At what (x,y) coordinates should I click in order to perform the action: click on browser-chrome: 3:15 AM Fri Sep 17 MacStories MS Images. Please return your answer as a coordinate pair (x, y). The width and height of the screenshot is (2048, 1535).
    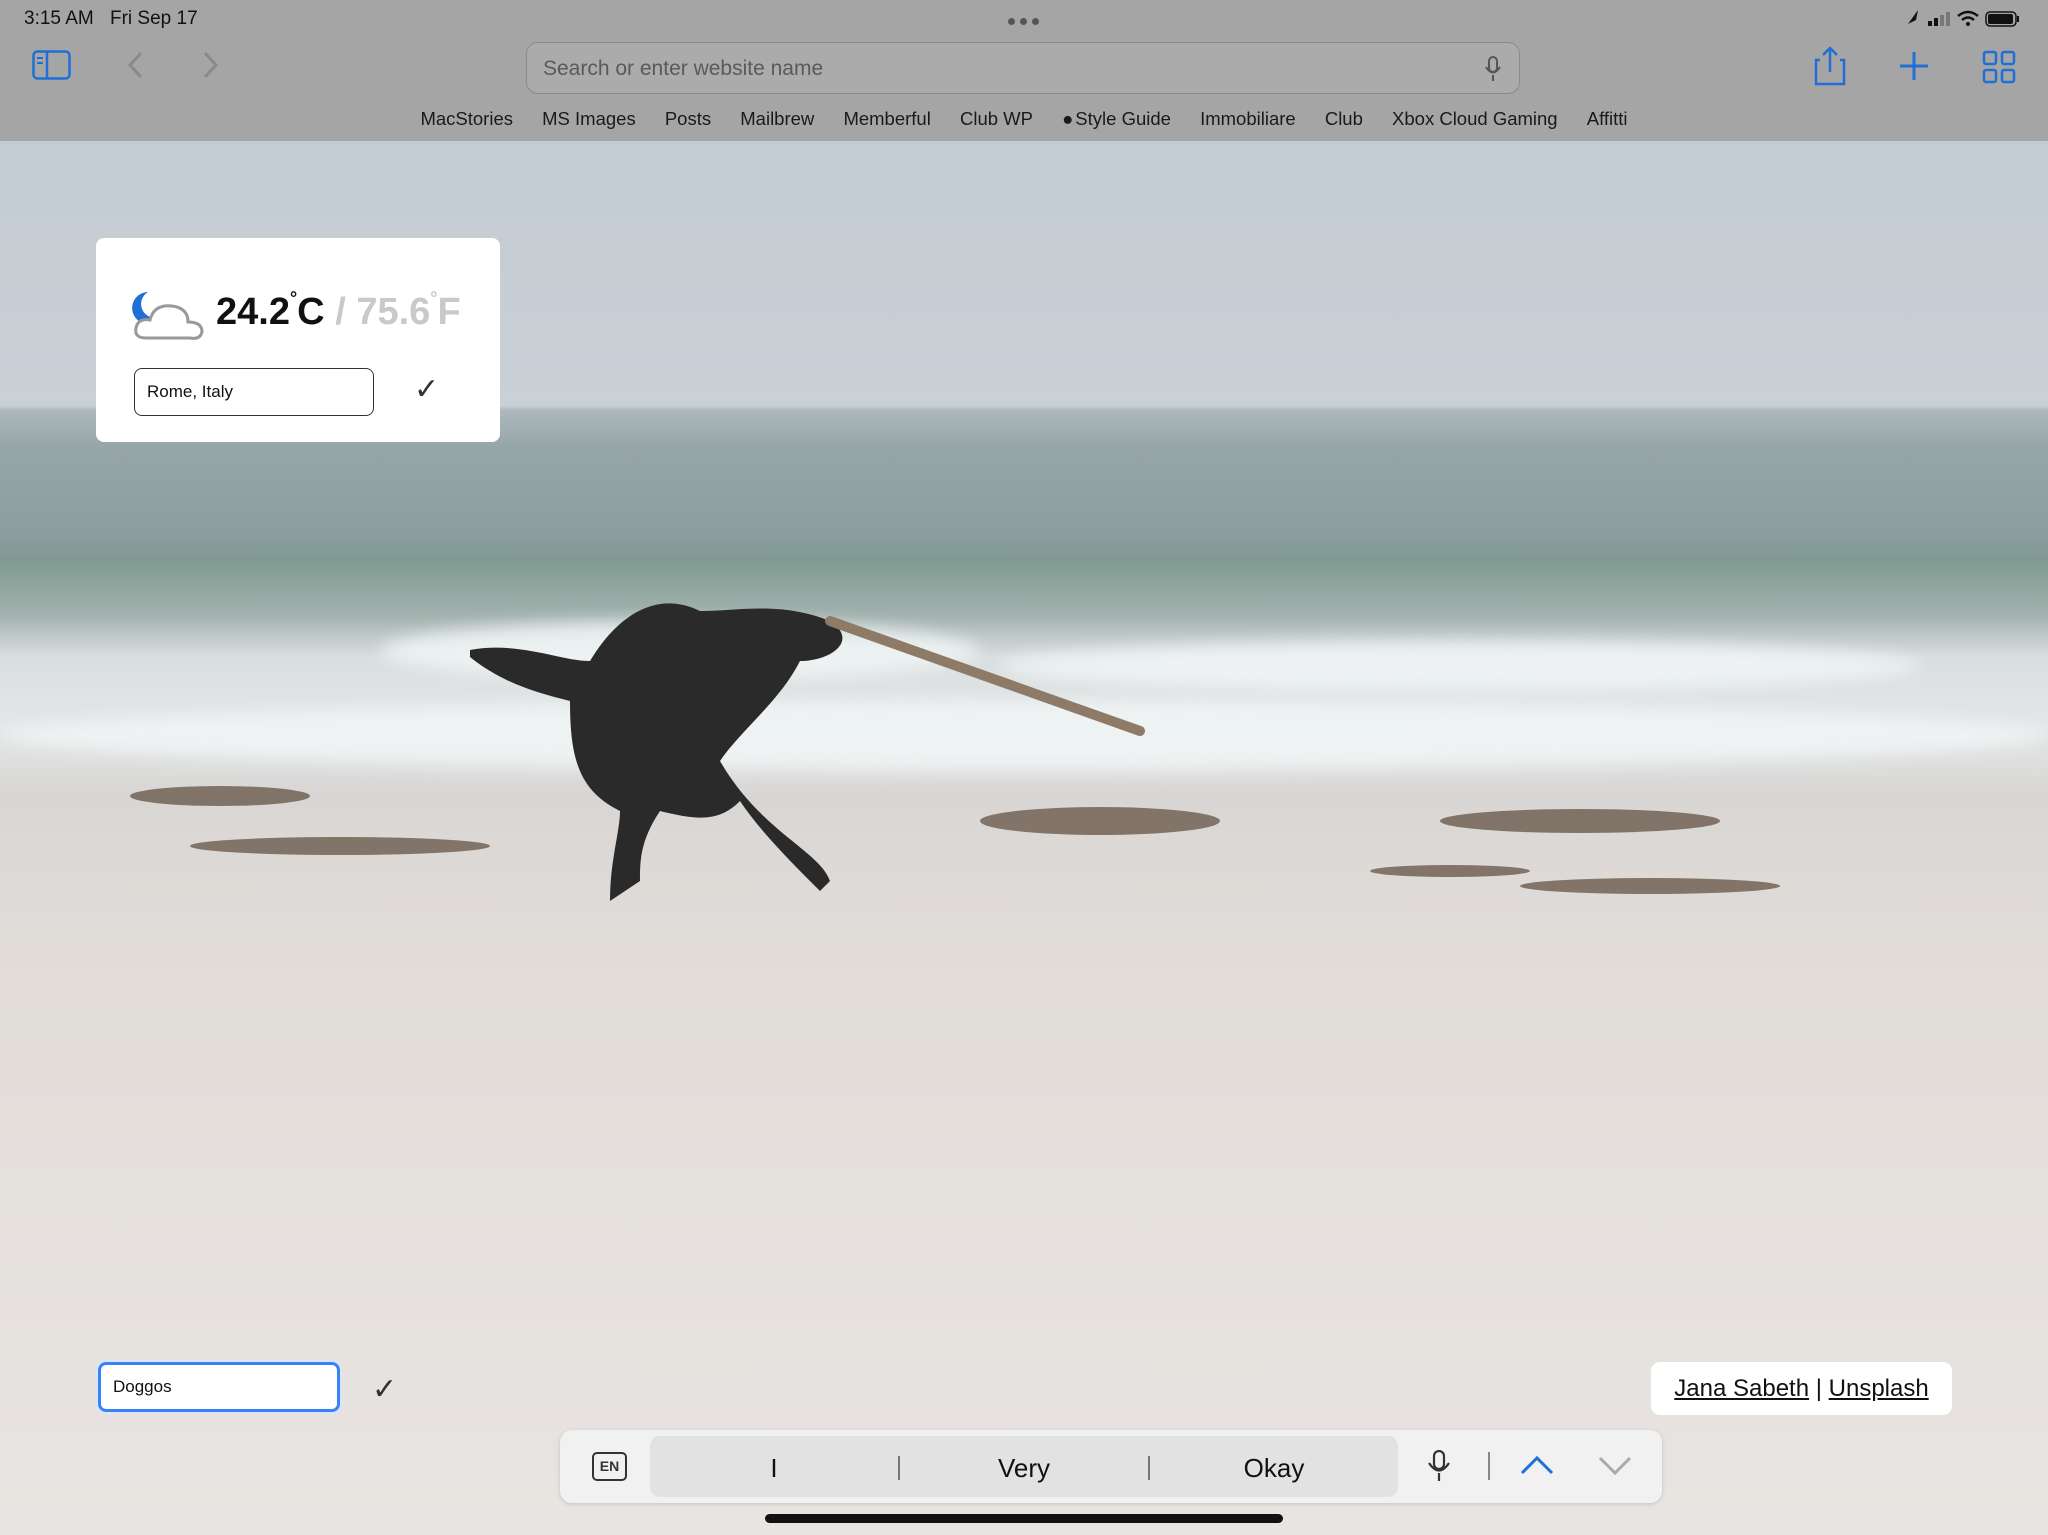
    Looking at the image, I should click on (1024, 70).